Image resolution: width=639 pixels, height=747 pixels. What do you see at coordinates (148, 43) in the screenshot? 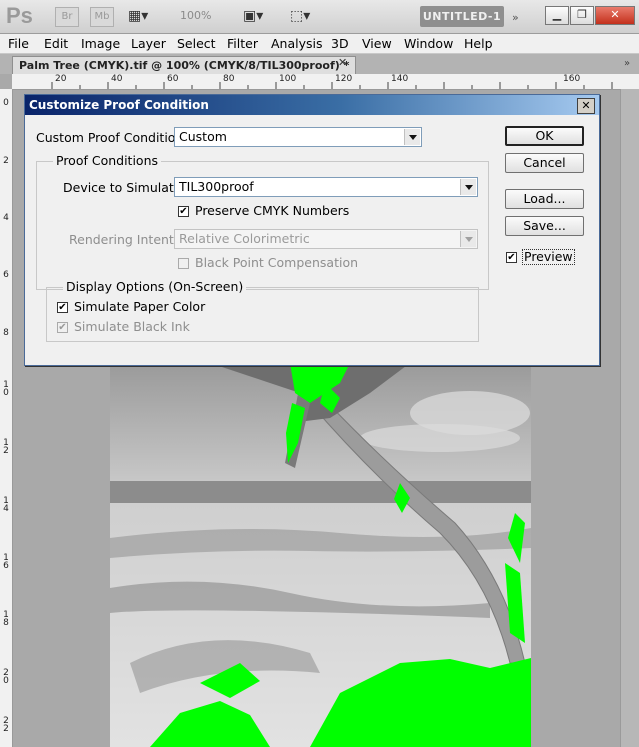
I see `menu-layer: Layer` at bounding box center [148, 43].